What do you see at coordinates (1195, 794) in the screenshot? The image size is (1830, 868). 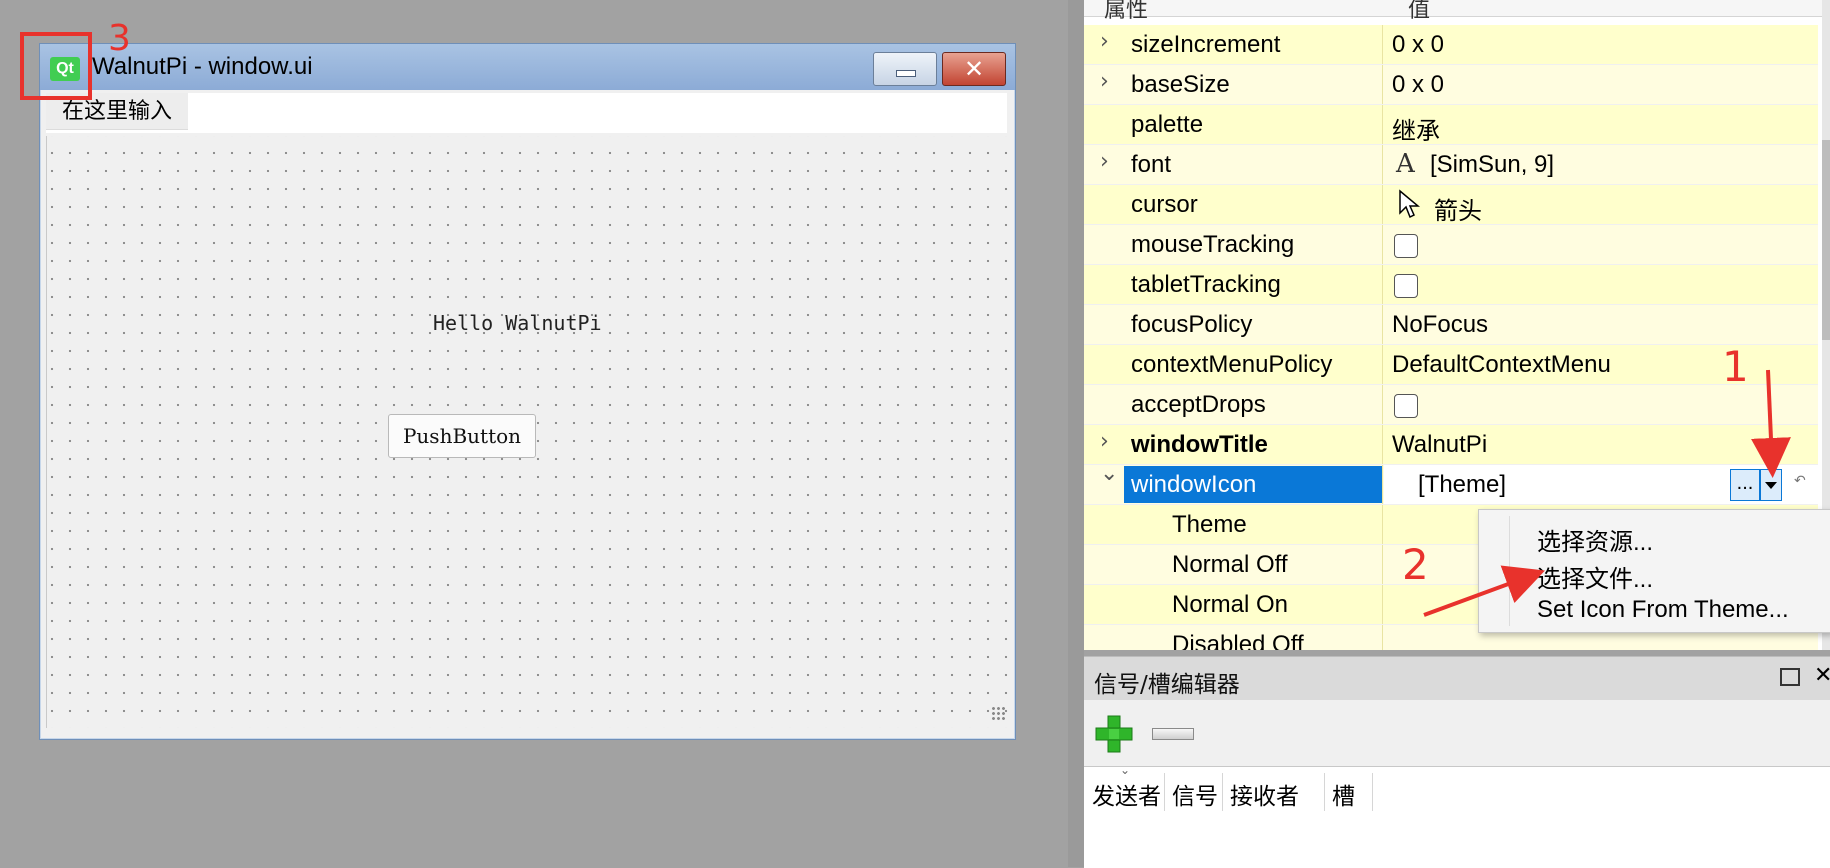 I see `column-signal: 信号` at bounding box center [1195, 794].